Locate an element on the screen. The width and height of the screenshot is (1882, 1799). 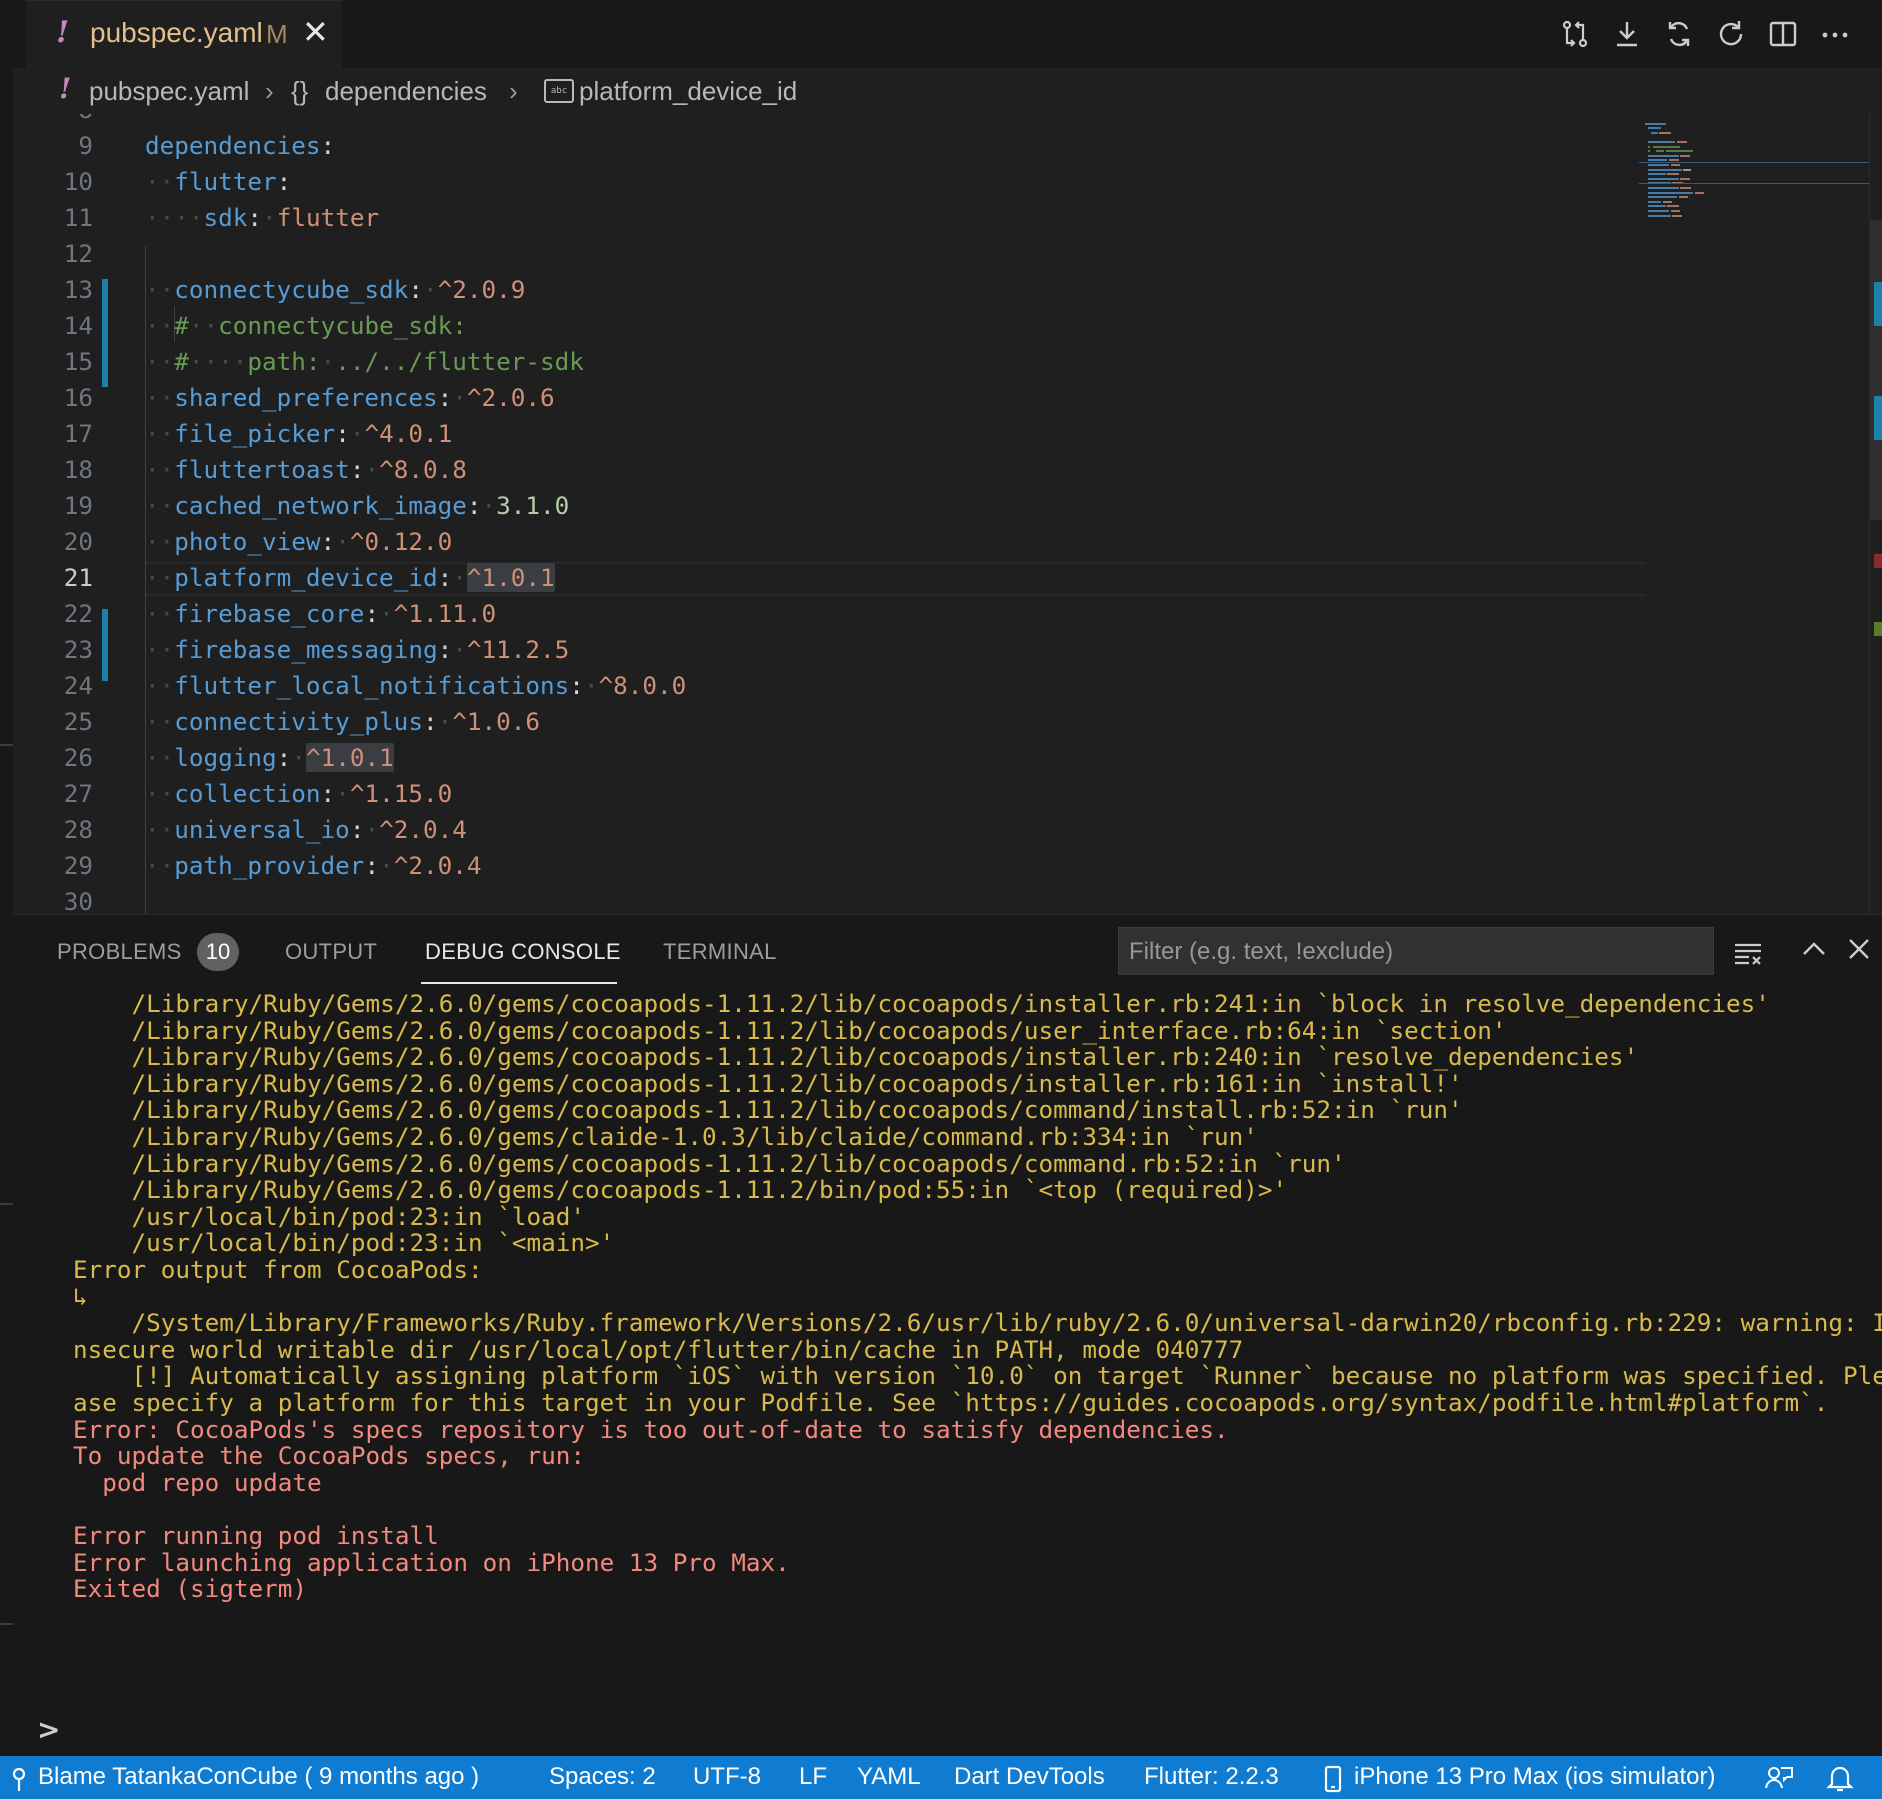
code-line: 16 ··shared_preferences:·^2.0.6 is located at coordinates (823, 396).